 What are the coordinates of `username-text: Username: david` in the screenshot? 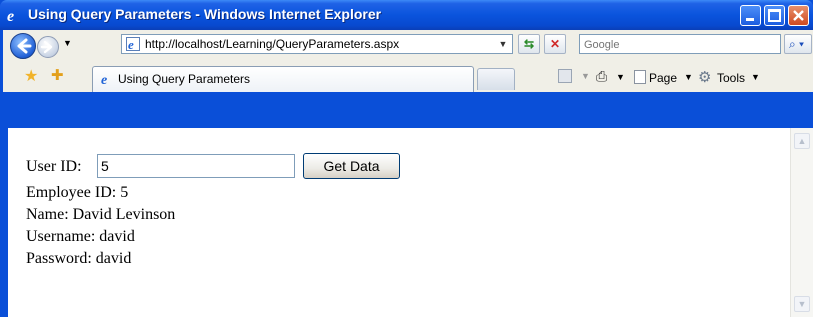 It's located at (80, 236).